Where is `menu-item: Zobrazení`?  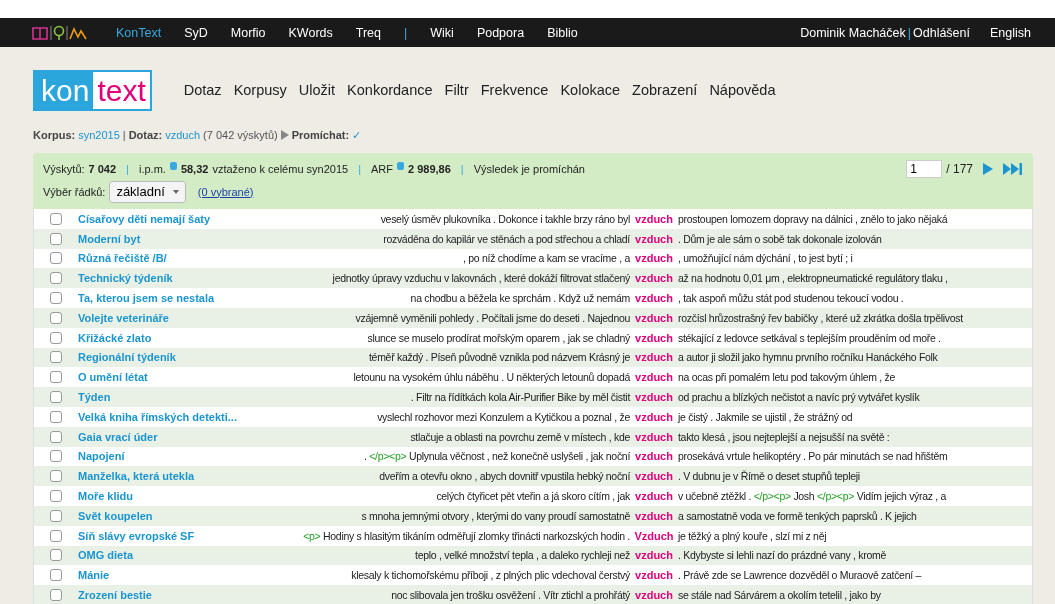 menu-item: Zobrazení is located at coordinates (665, 90).